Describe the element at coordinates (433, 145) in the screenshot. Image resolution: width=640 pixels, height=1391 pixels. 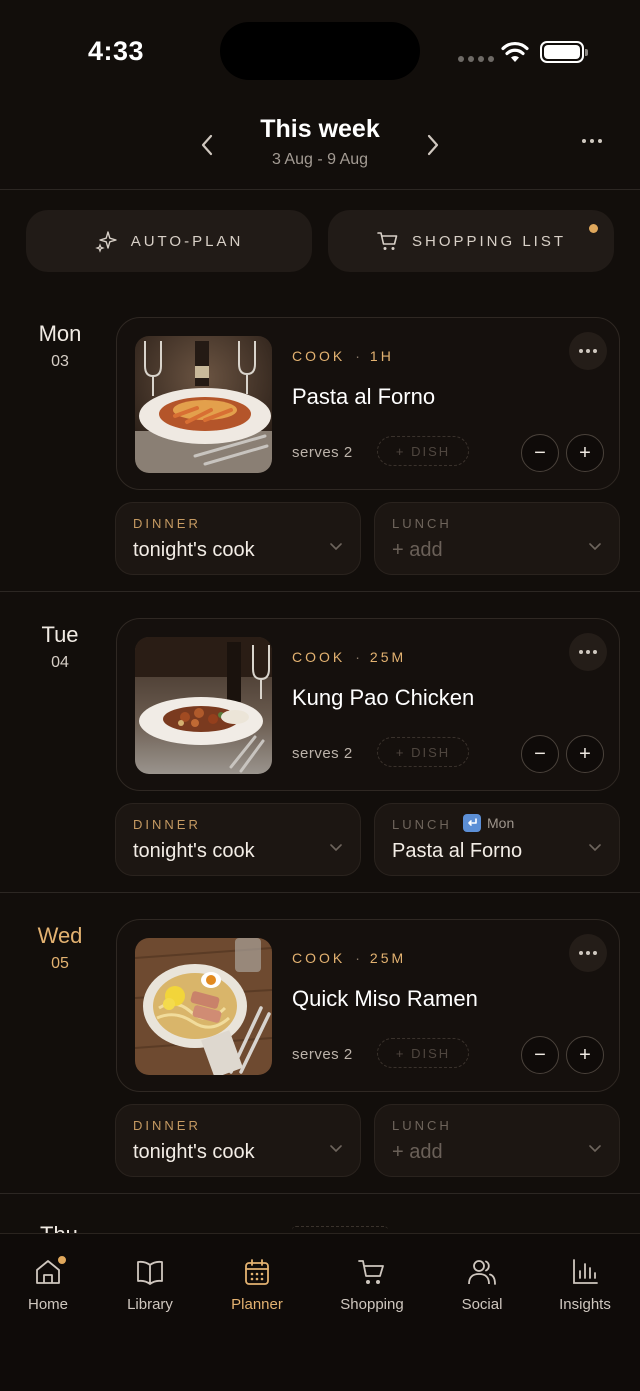
I see `next-week-button` at that location.